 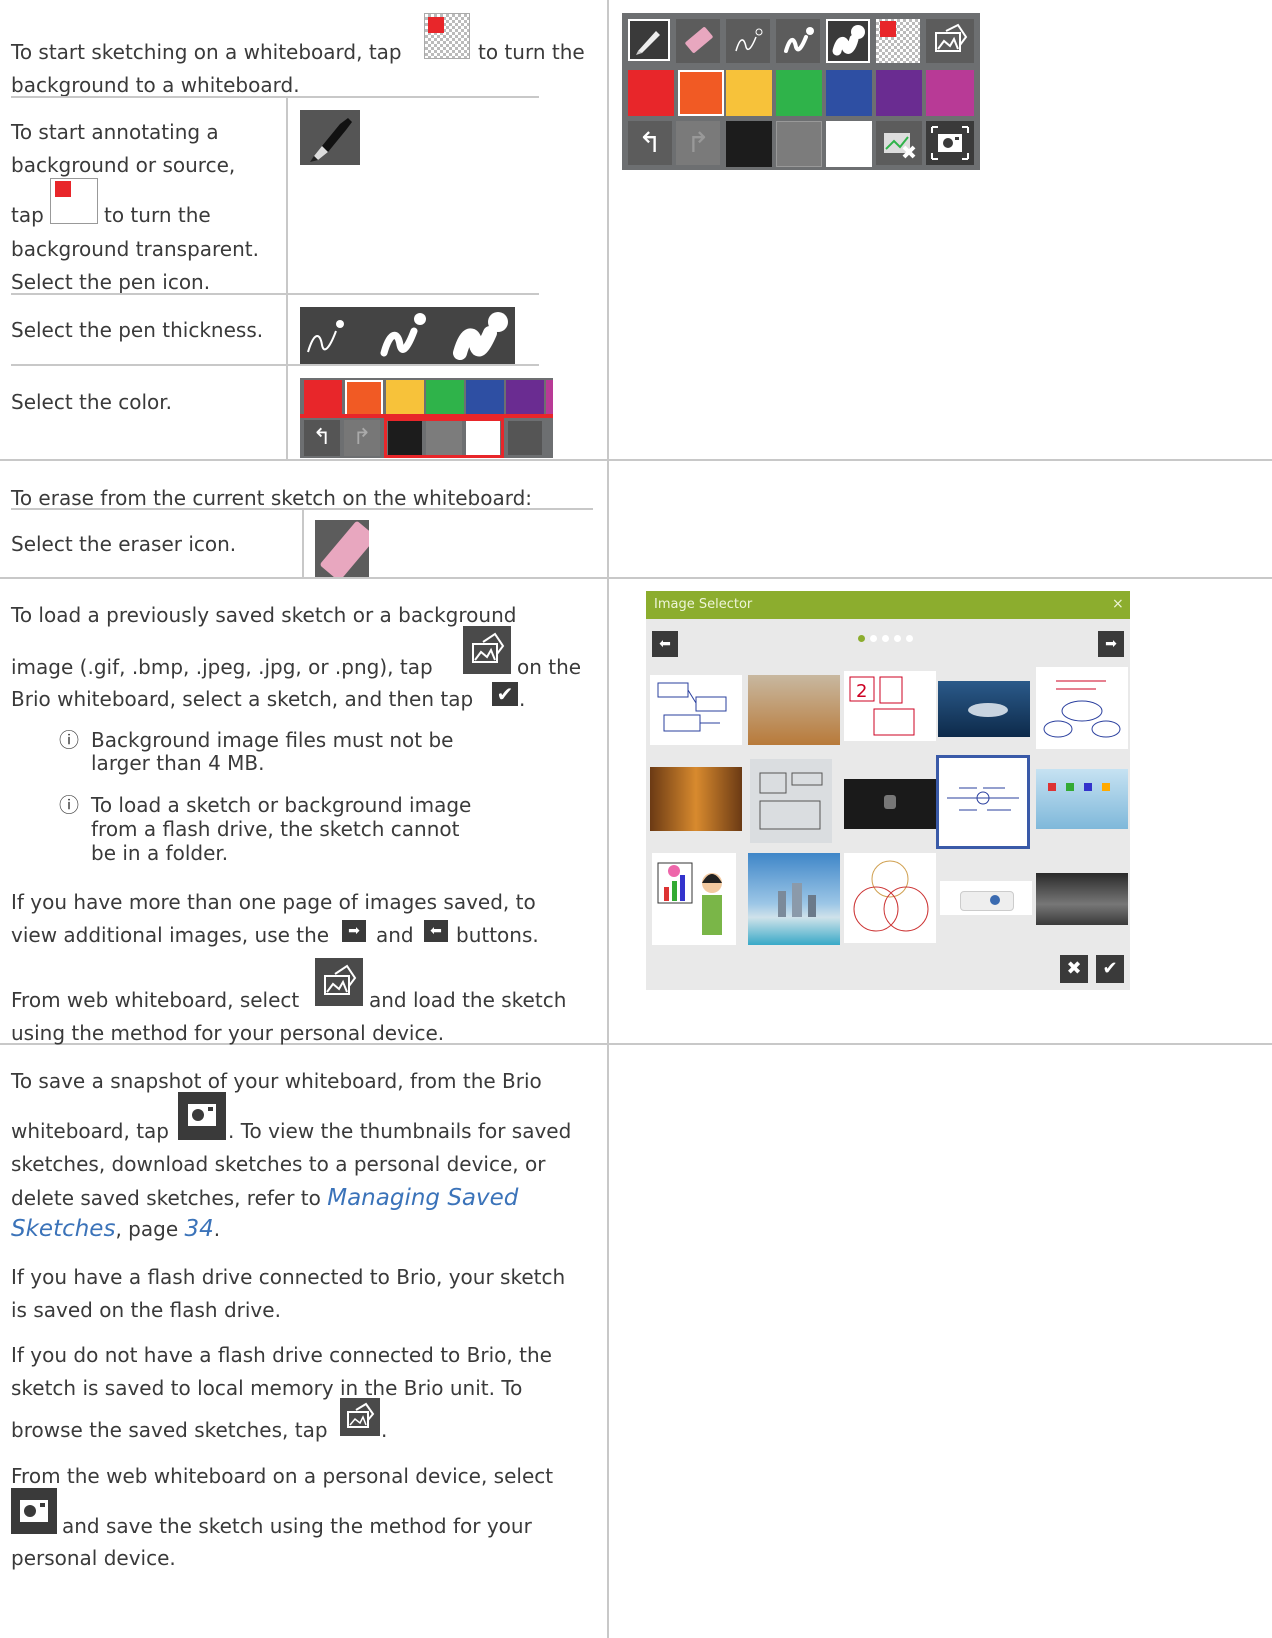 I want to click on intro-text-line1-end: to turn the, so click(x=531, y=52).